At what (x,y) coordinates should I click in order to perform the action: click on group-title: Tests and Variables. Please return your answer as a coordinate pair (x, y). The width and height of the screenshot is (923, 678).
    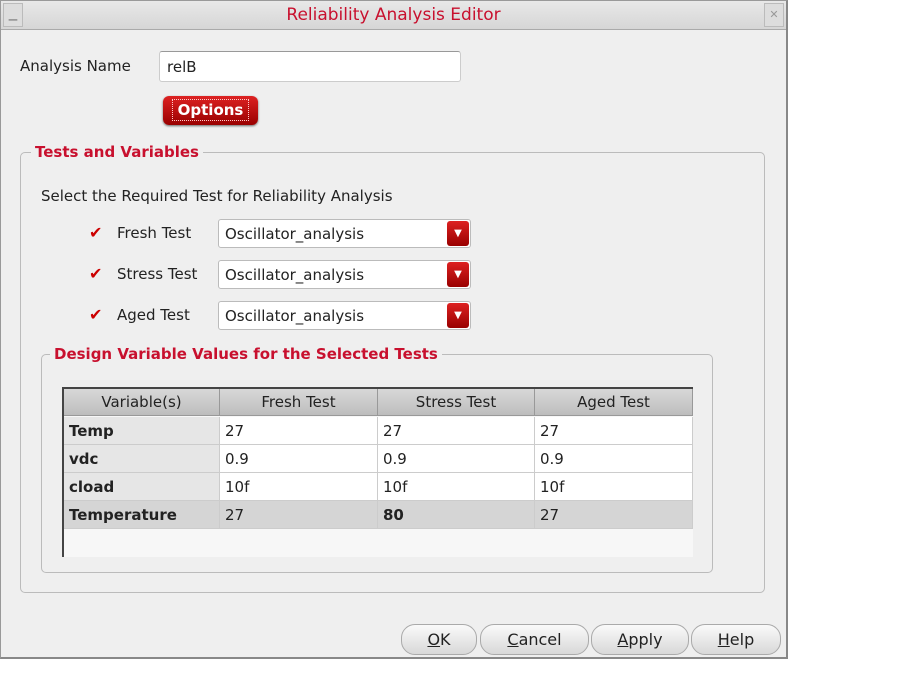
    Looking at the image, I should click on (117, 152).